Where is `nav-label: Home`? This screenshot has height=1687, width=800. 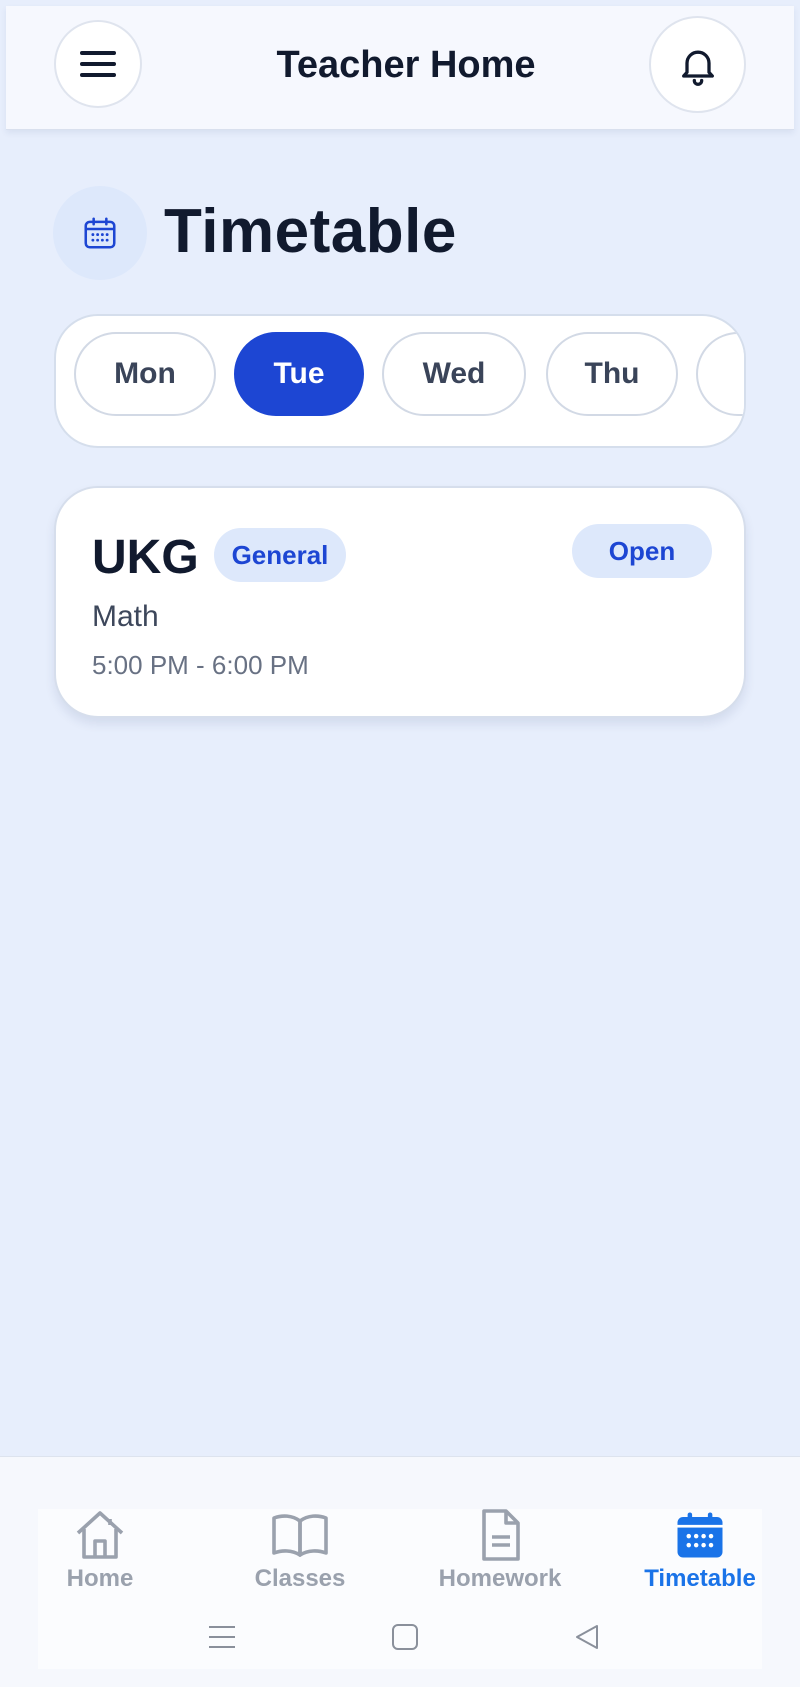 nav-label: Home is located at coordinates (100, 1578).